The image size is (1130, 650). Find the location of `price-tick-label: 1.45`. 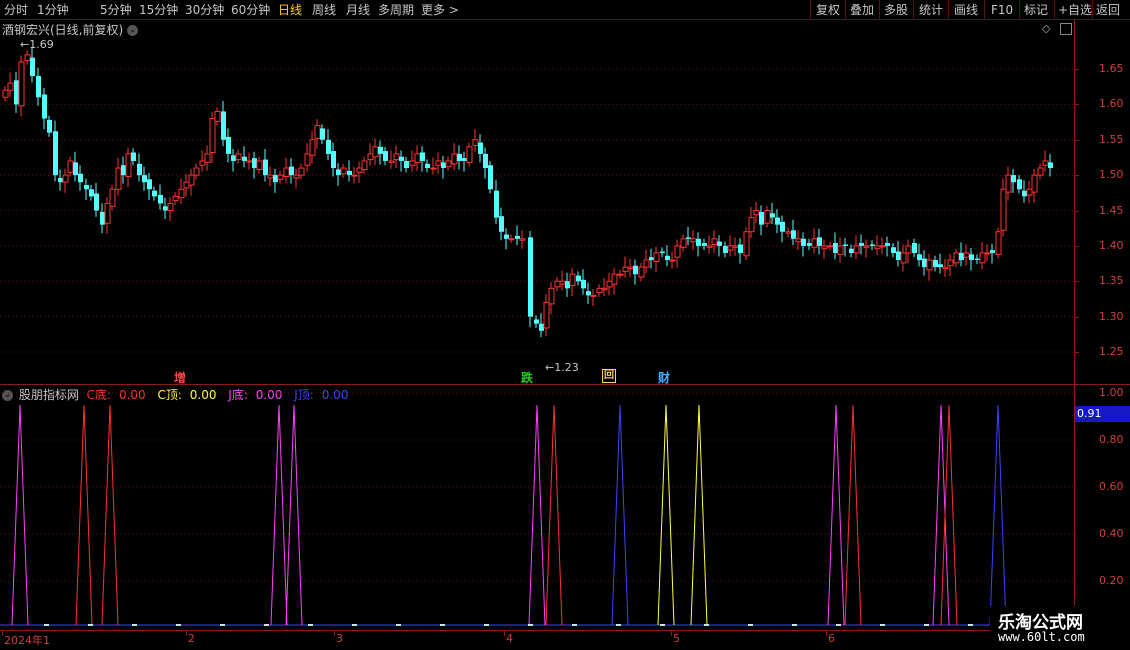

price-tick-label: 1.45 is located at coordinates (1111, 210).